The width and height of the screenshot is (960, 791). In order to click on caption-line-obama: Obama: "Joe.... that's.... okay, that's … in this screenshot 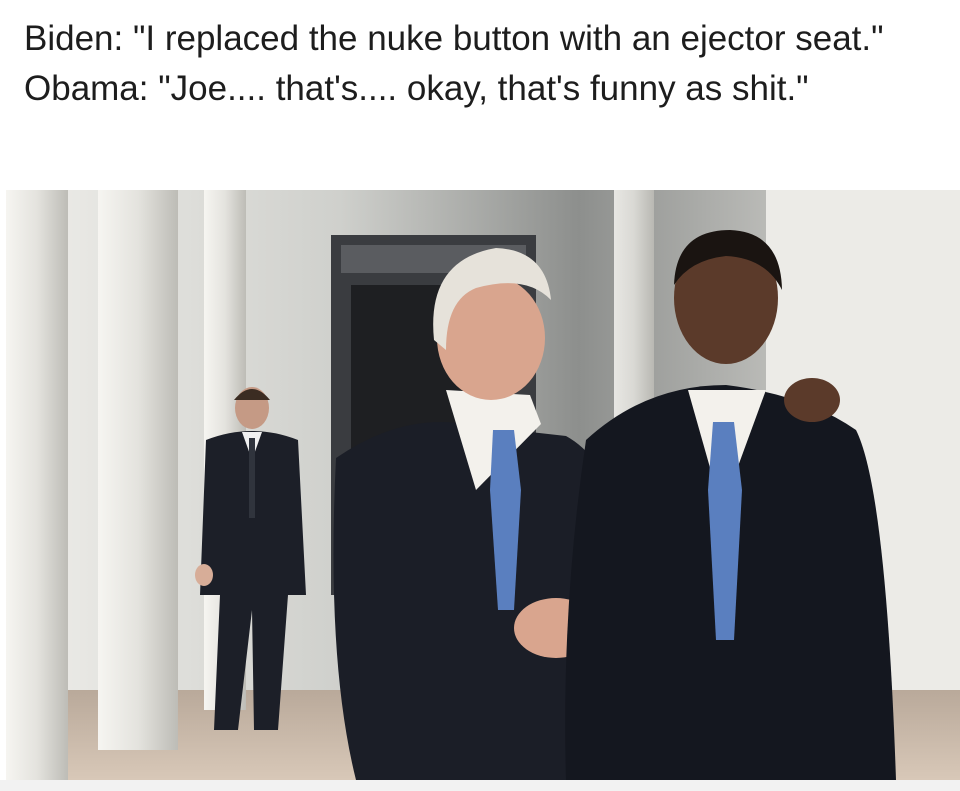, I will do `click(416, 88)`.